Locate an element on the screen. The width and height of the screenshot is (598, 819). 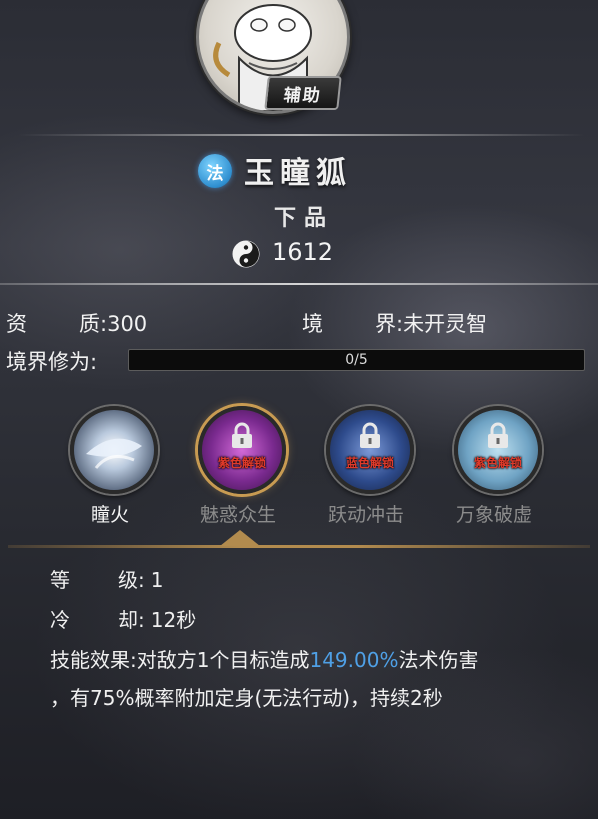
skill-slot-4: 紫色解锁 is located at coordinates (498, 450).